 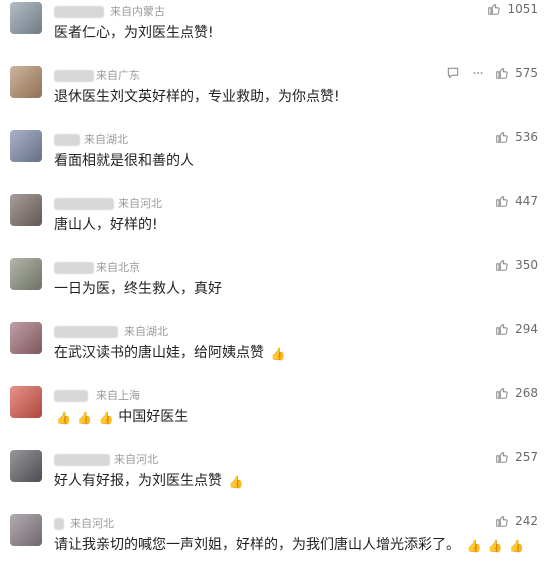 I want to click on comment-actions: 350, so click(x=516, y=265).